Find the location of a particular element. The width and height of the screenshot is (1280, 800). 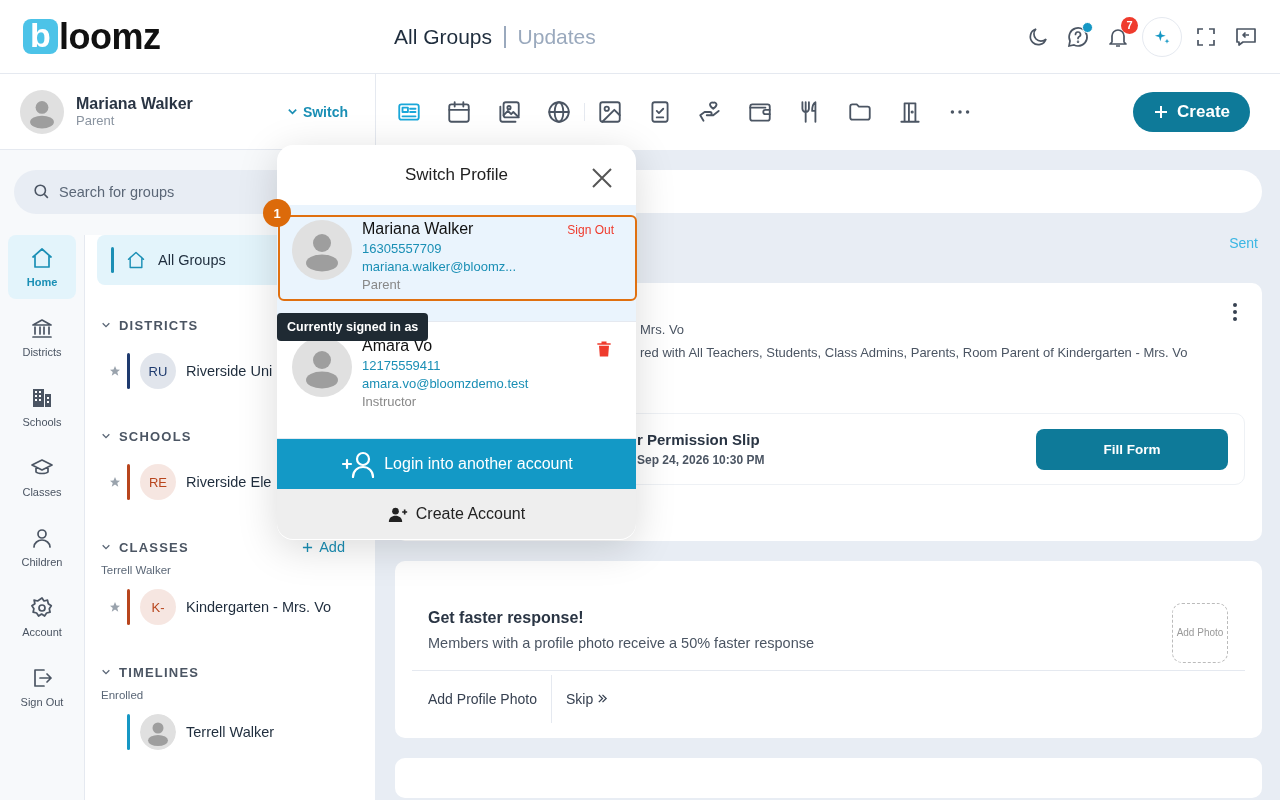

account-phone: 16305557709 is located at coordinates (402, 248).